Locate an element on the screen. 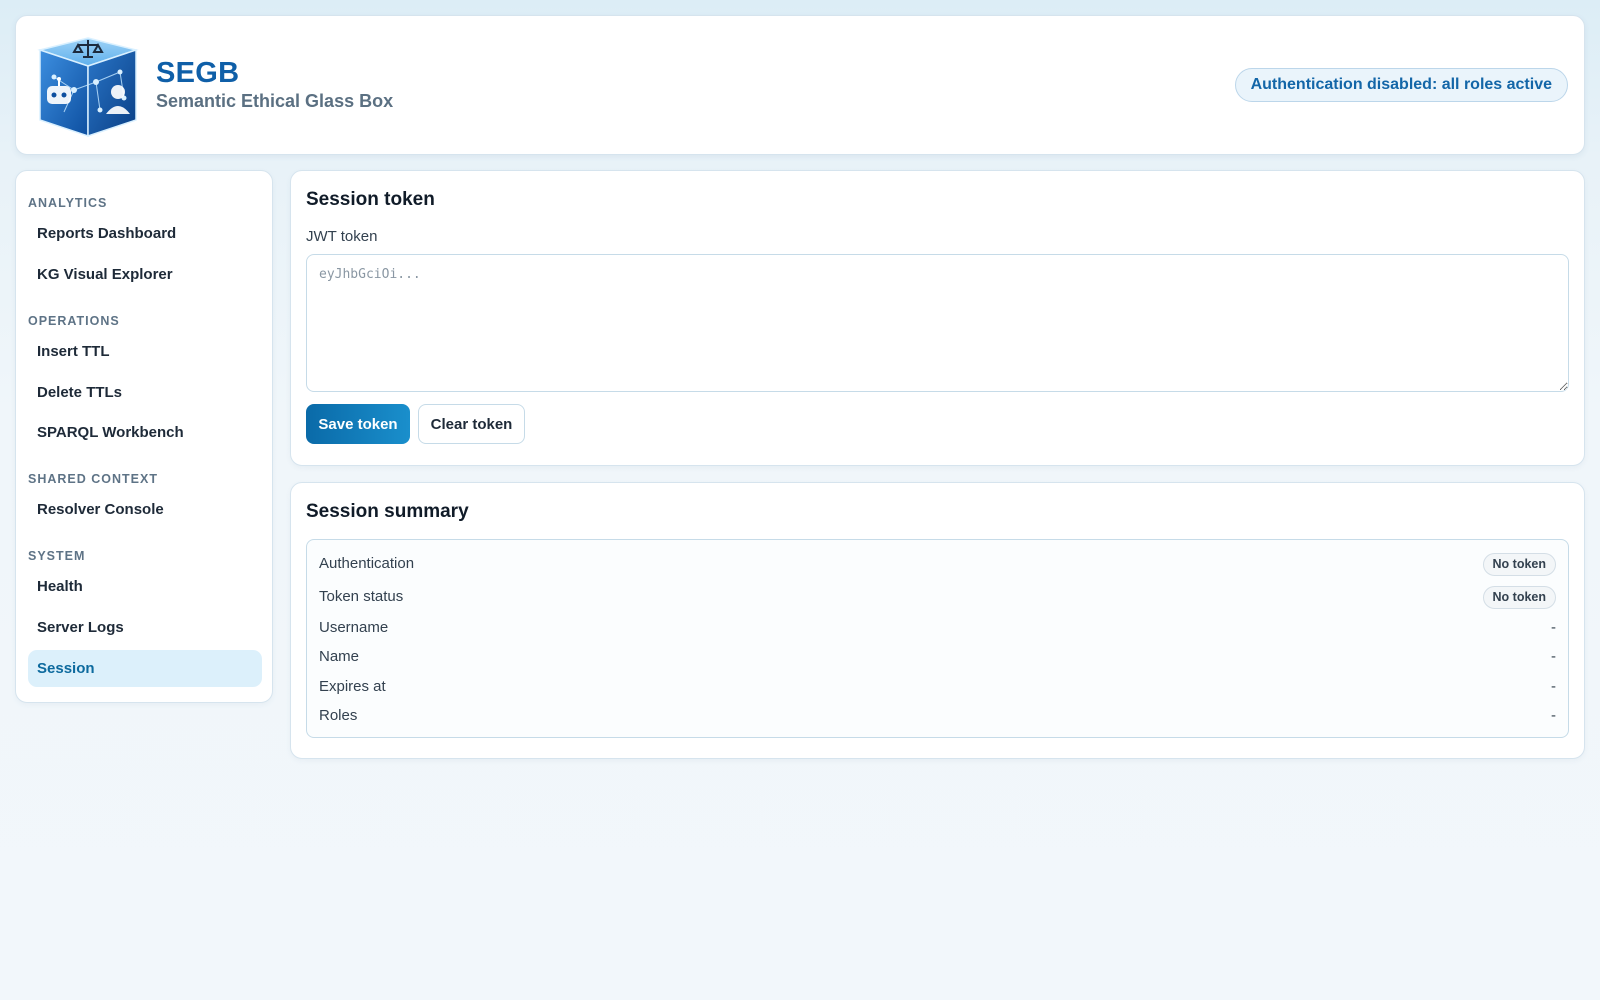  nav-heading-system: SYSTEM is located at coordinates (57, 556).